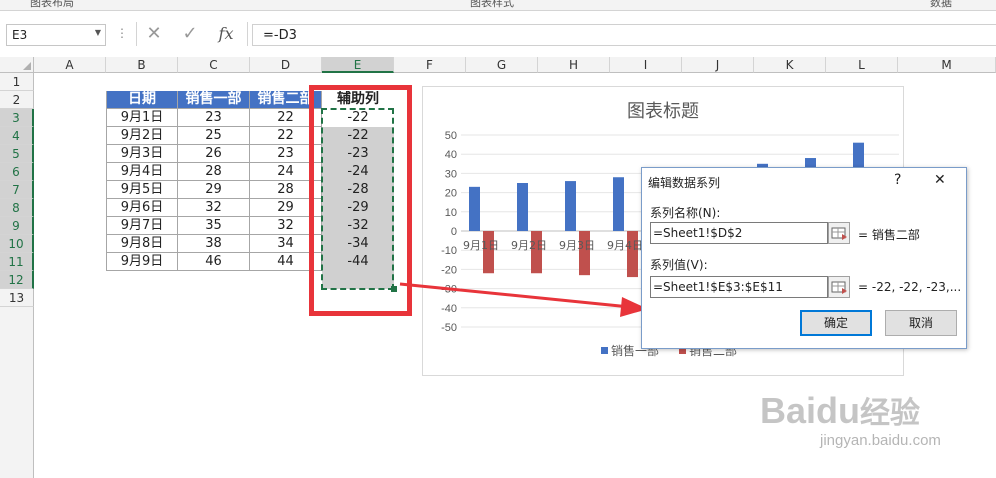 The width and height of the screenshot is (996, 478). I want to click on series-name-input: =Sheet1!$D$2, so click(739, 233).